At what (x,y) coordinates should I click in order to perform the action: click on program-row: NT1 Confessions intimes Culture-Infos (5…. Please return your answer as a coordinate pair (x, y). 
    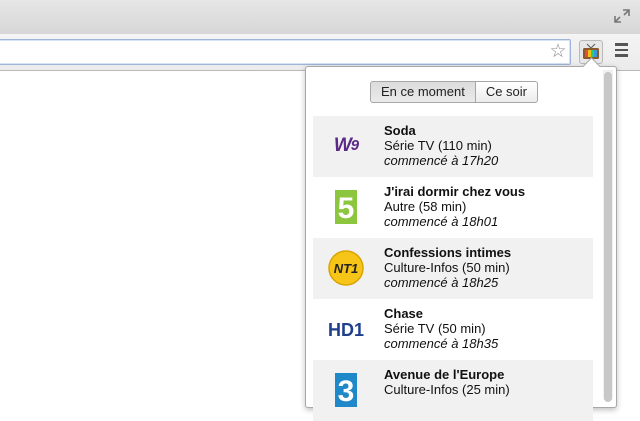
    Looking at the image, I should click on (453, 268).